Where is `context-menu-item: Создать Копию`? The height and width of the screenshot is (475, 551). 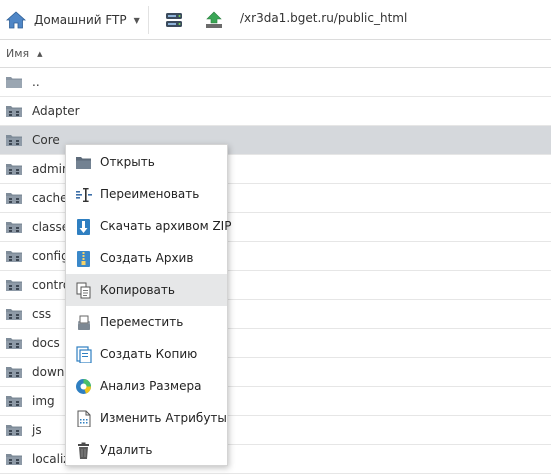 context-menu-item: Создать Копию is located at coordinates (146, 354).